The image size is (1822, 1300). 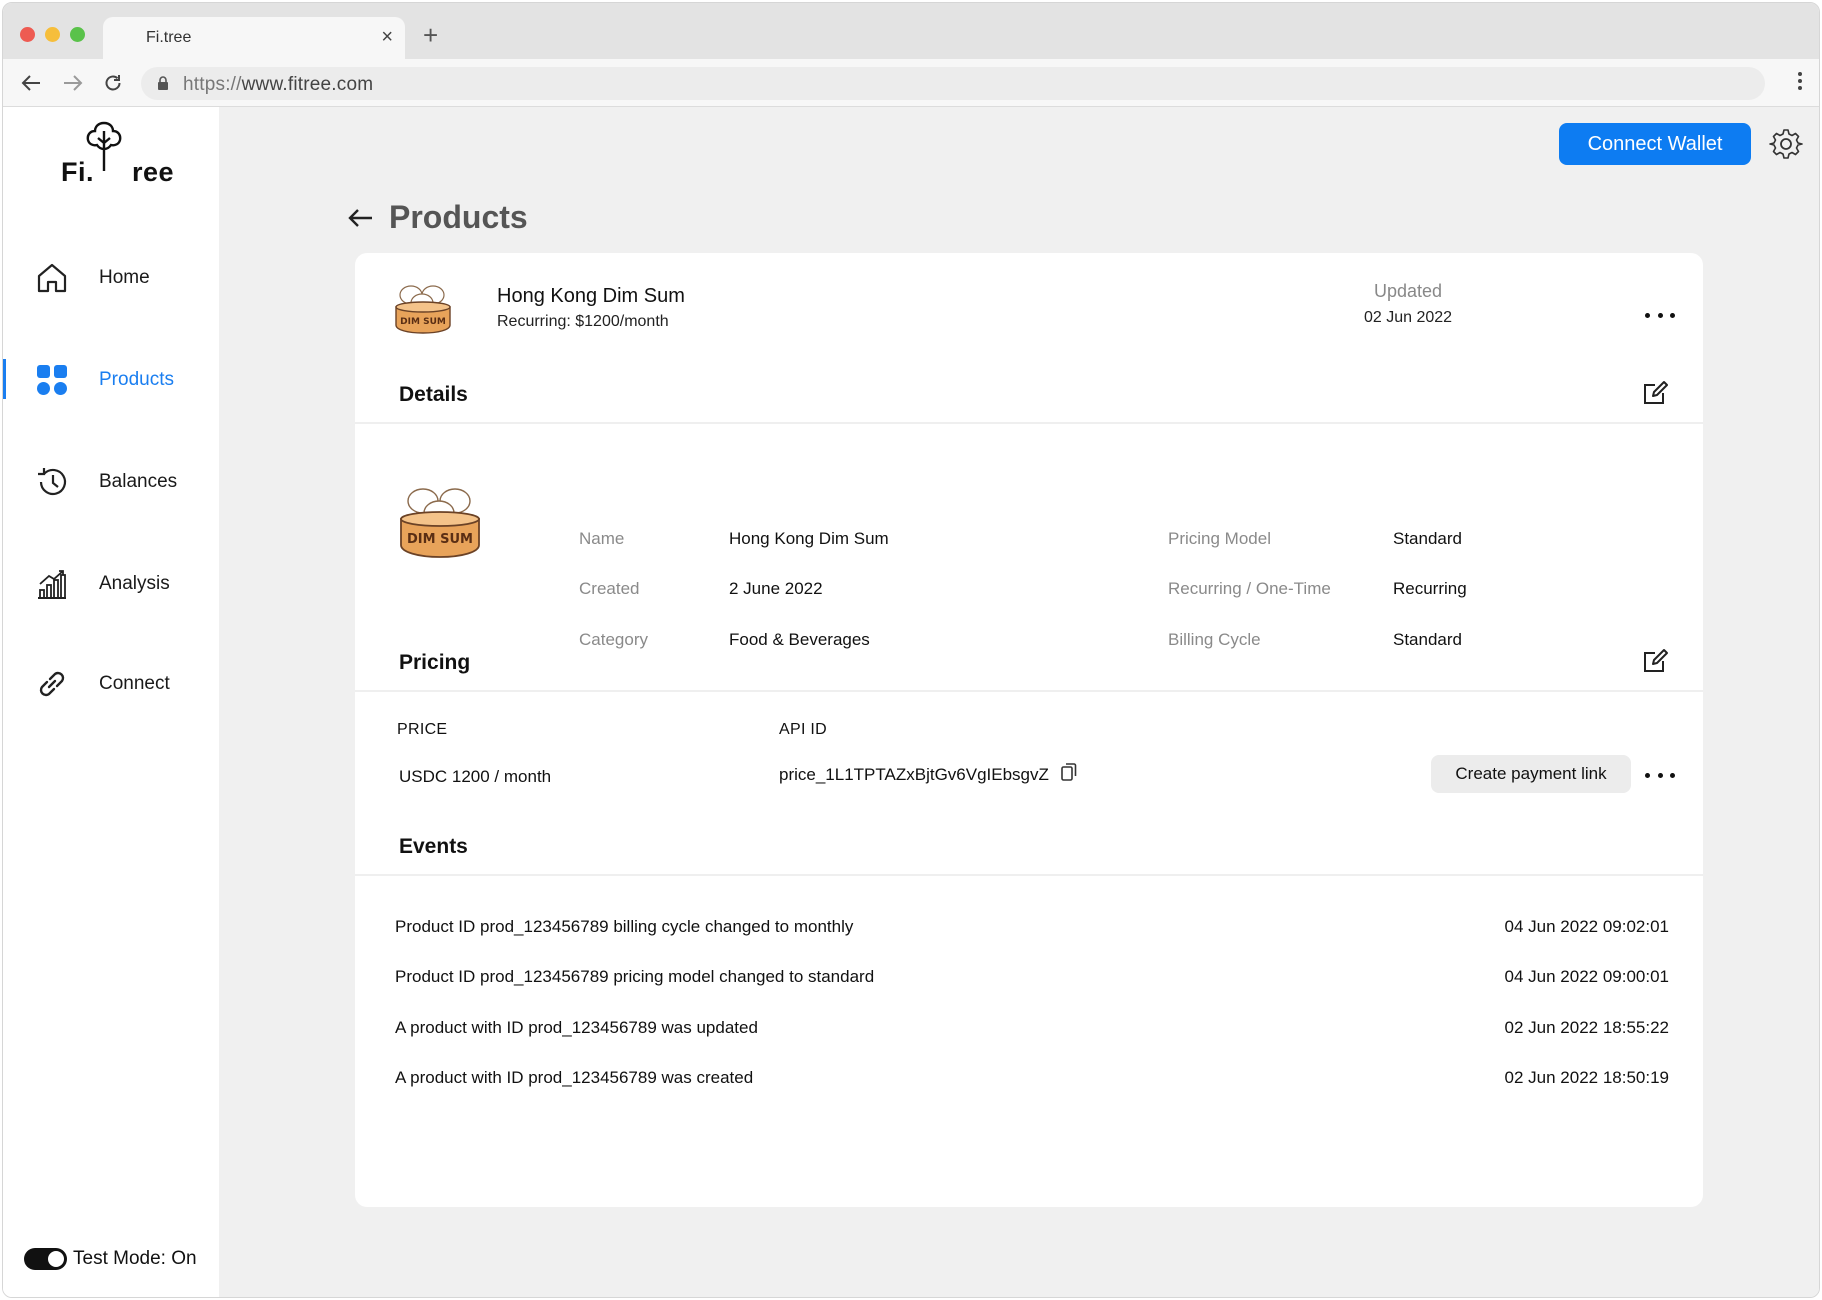 I want to click on events-title: Events, so click(x=433, y=846).